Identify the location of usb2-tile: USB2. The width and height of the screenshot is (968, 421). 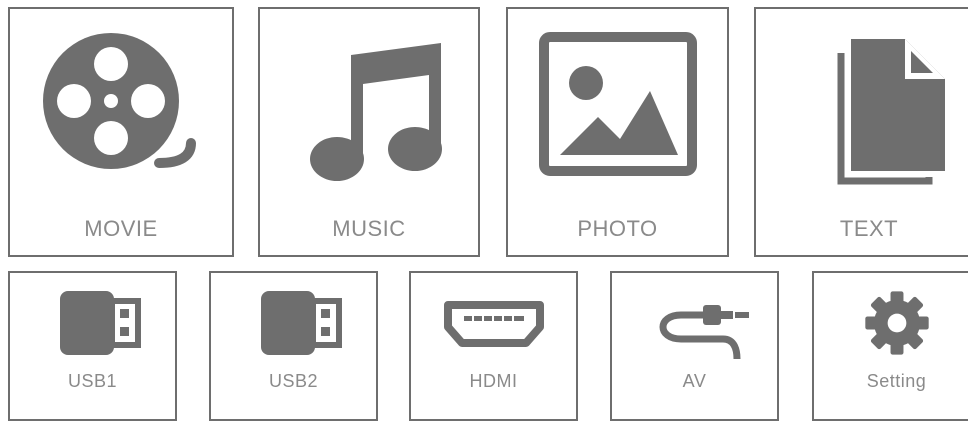
(293, 346).